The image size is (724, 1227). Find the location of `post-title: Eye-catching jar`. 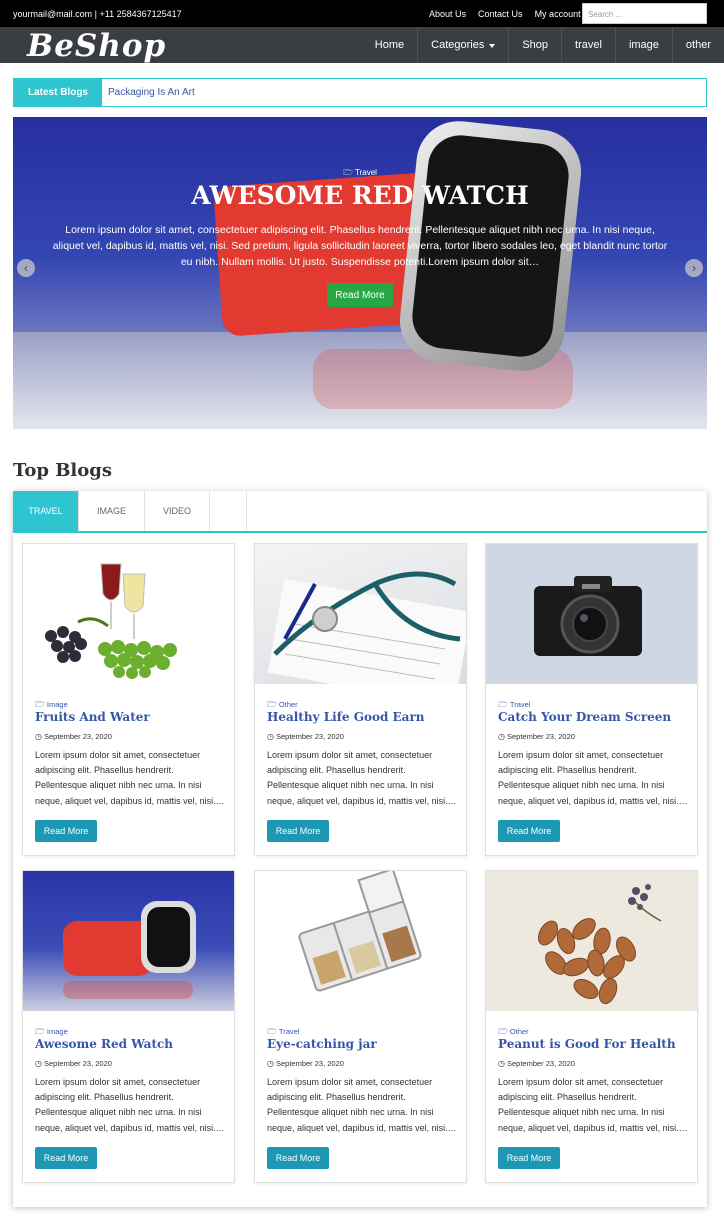

post-title: Eye-catching jar is located at coordinates (322, 1044).